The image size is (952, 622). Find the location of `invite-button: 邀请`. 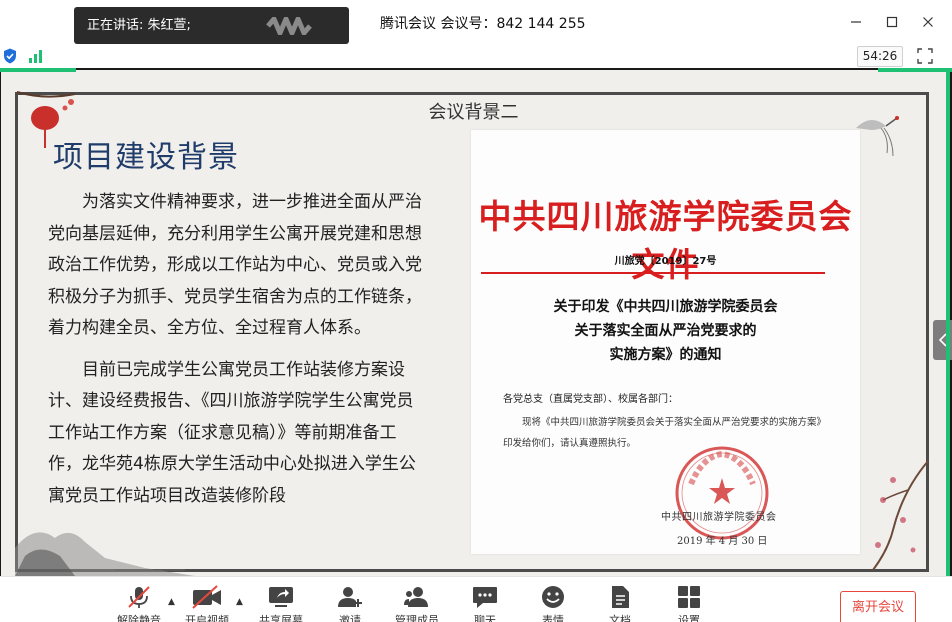

invite-button: 邀请 is located at coordinates (350, 603).